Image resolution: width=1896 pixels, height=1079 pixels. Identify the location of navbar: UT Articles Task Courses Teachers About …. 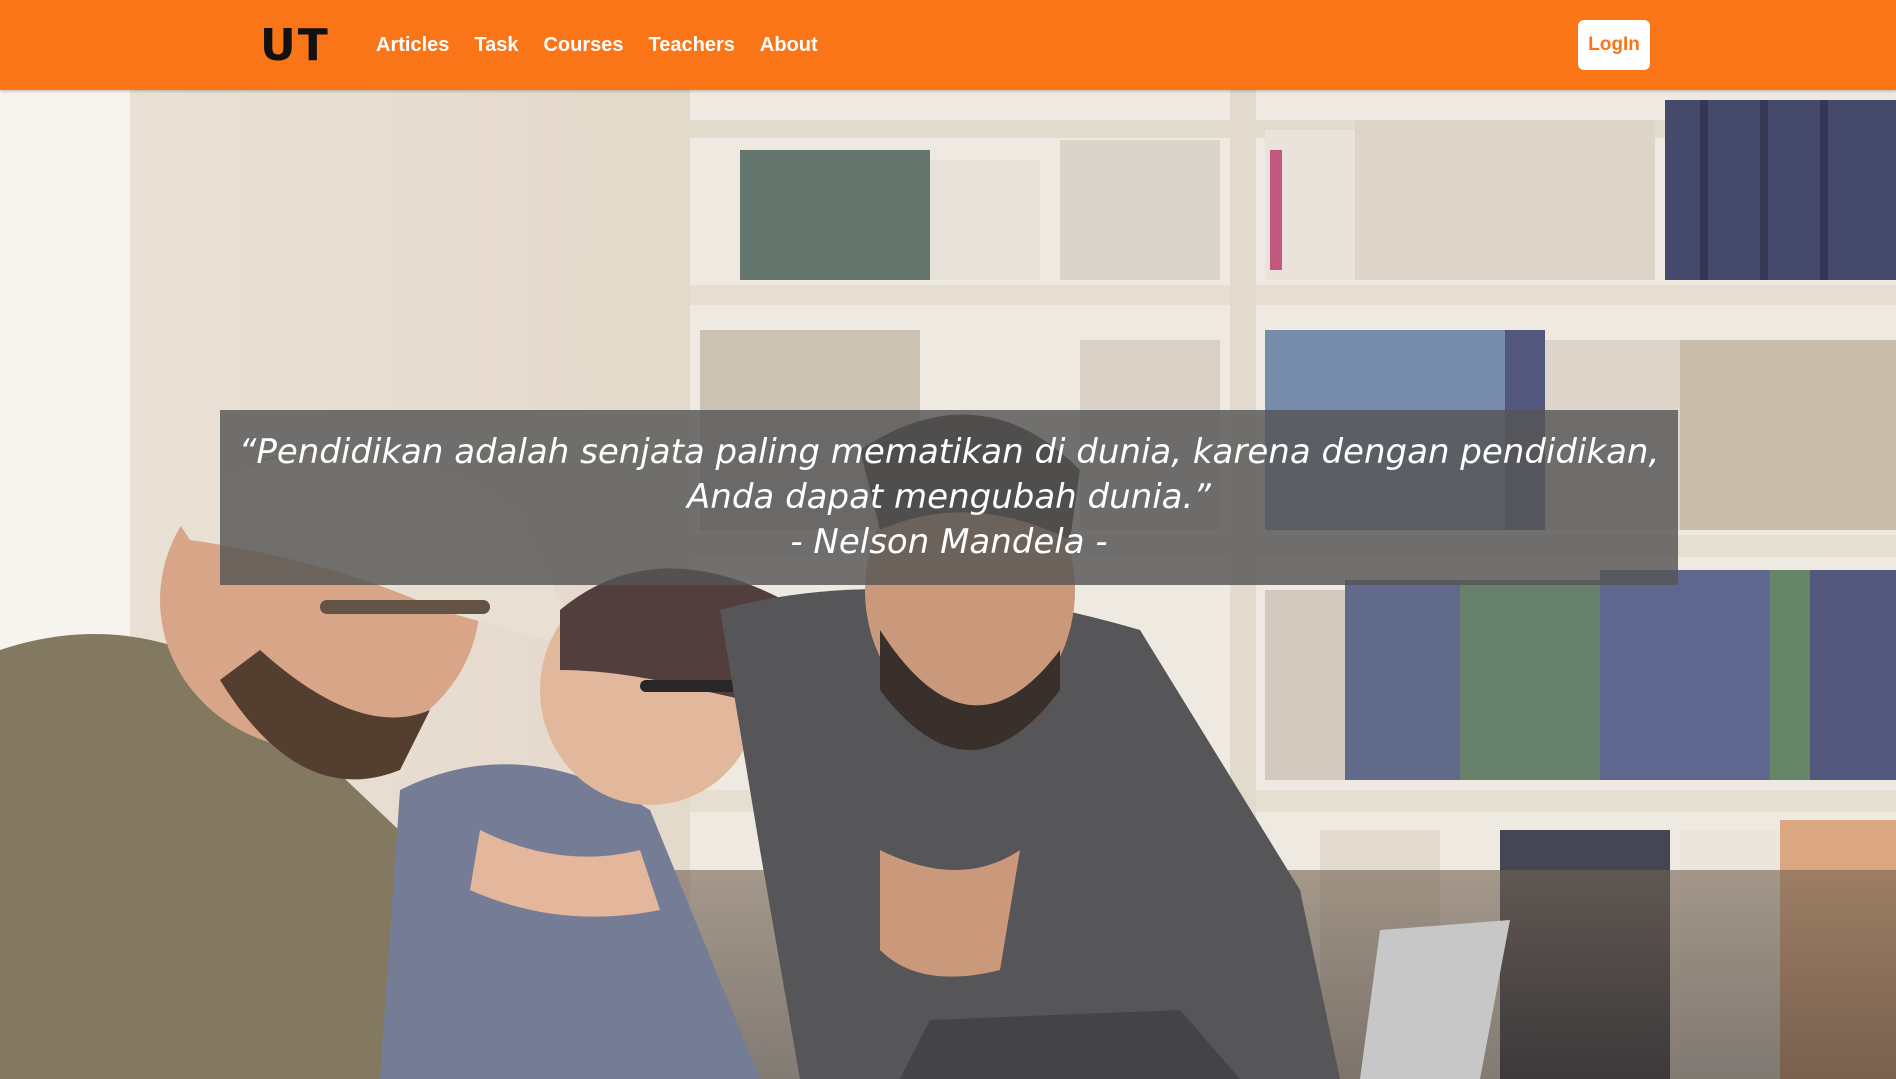
(948, 45).